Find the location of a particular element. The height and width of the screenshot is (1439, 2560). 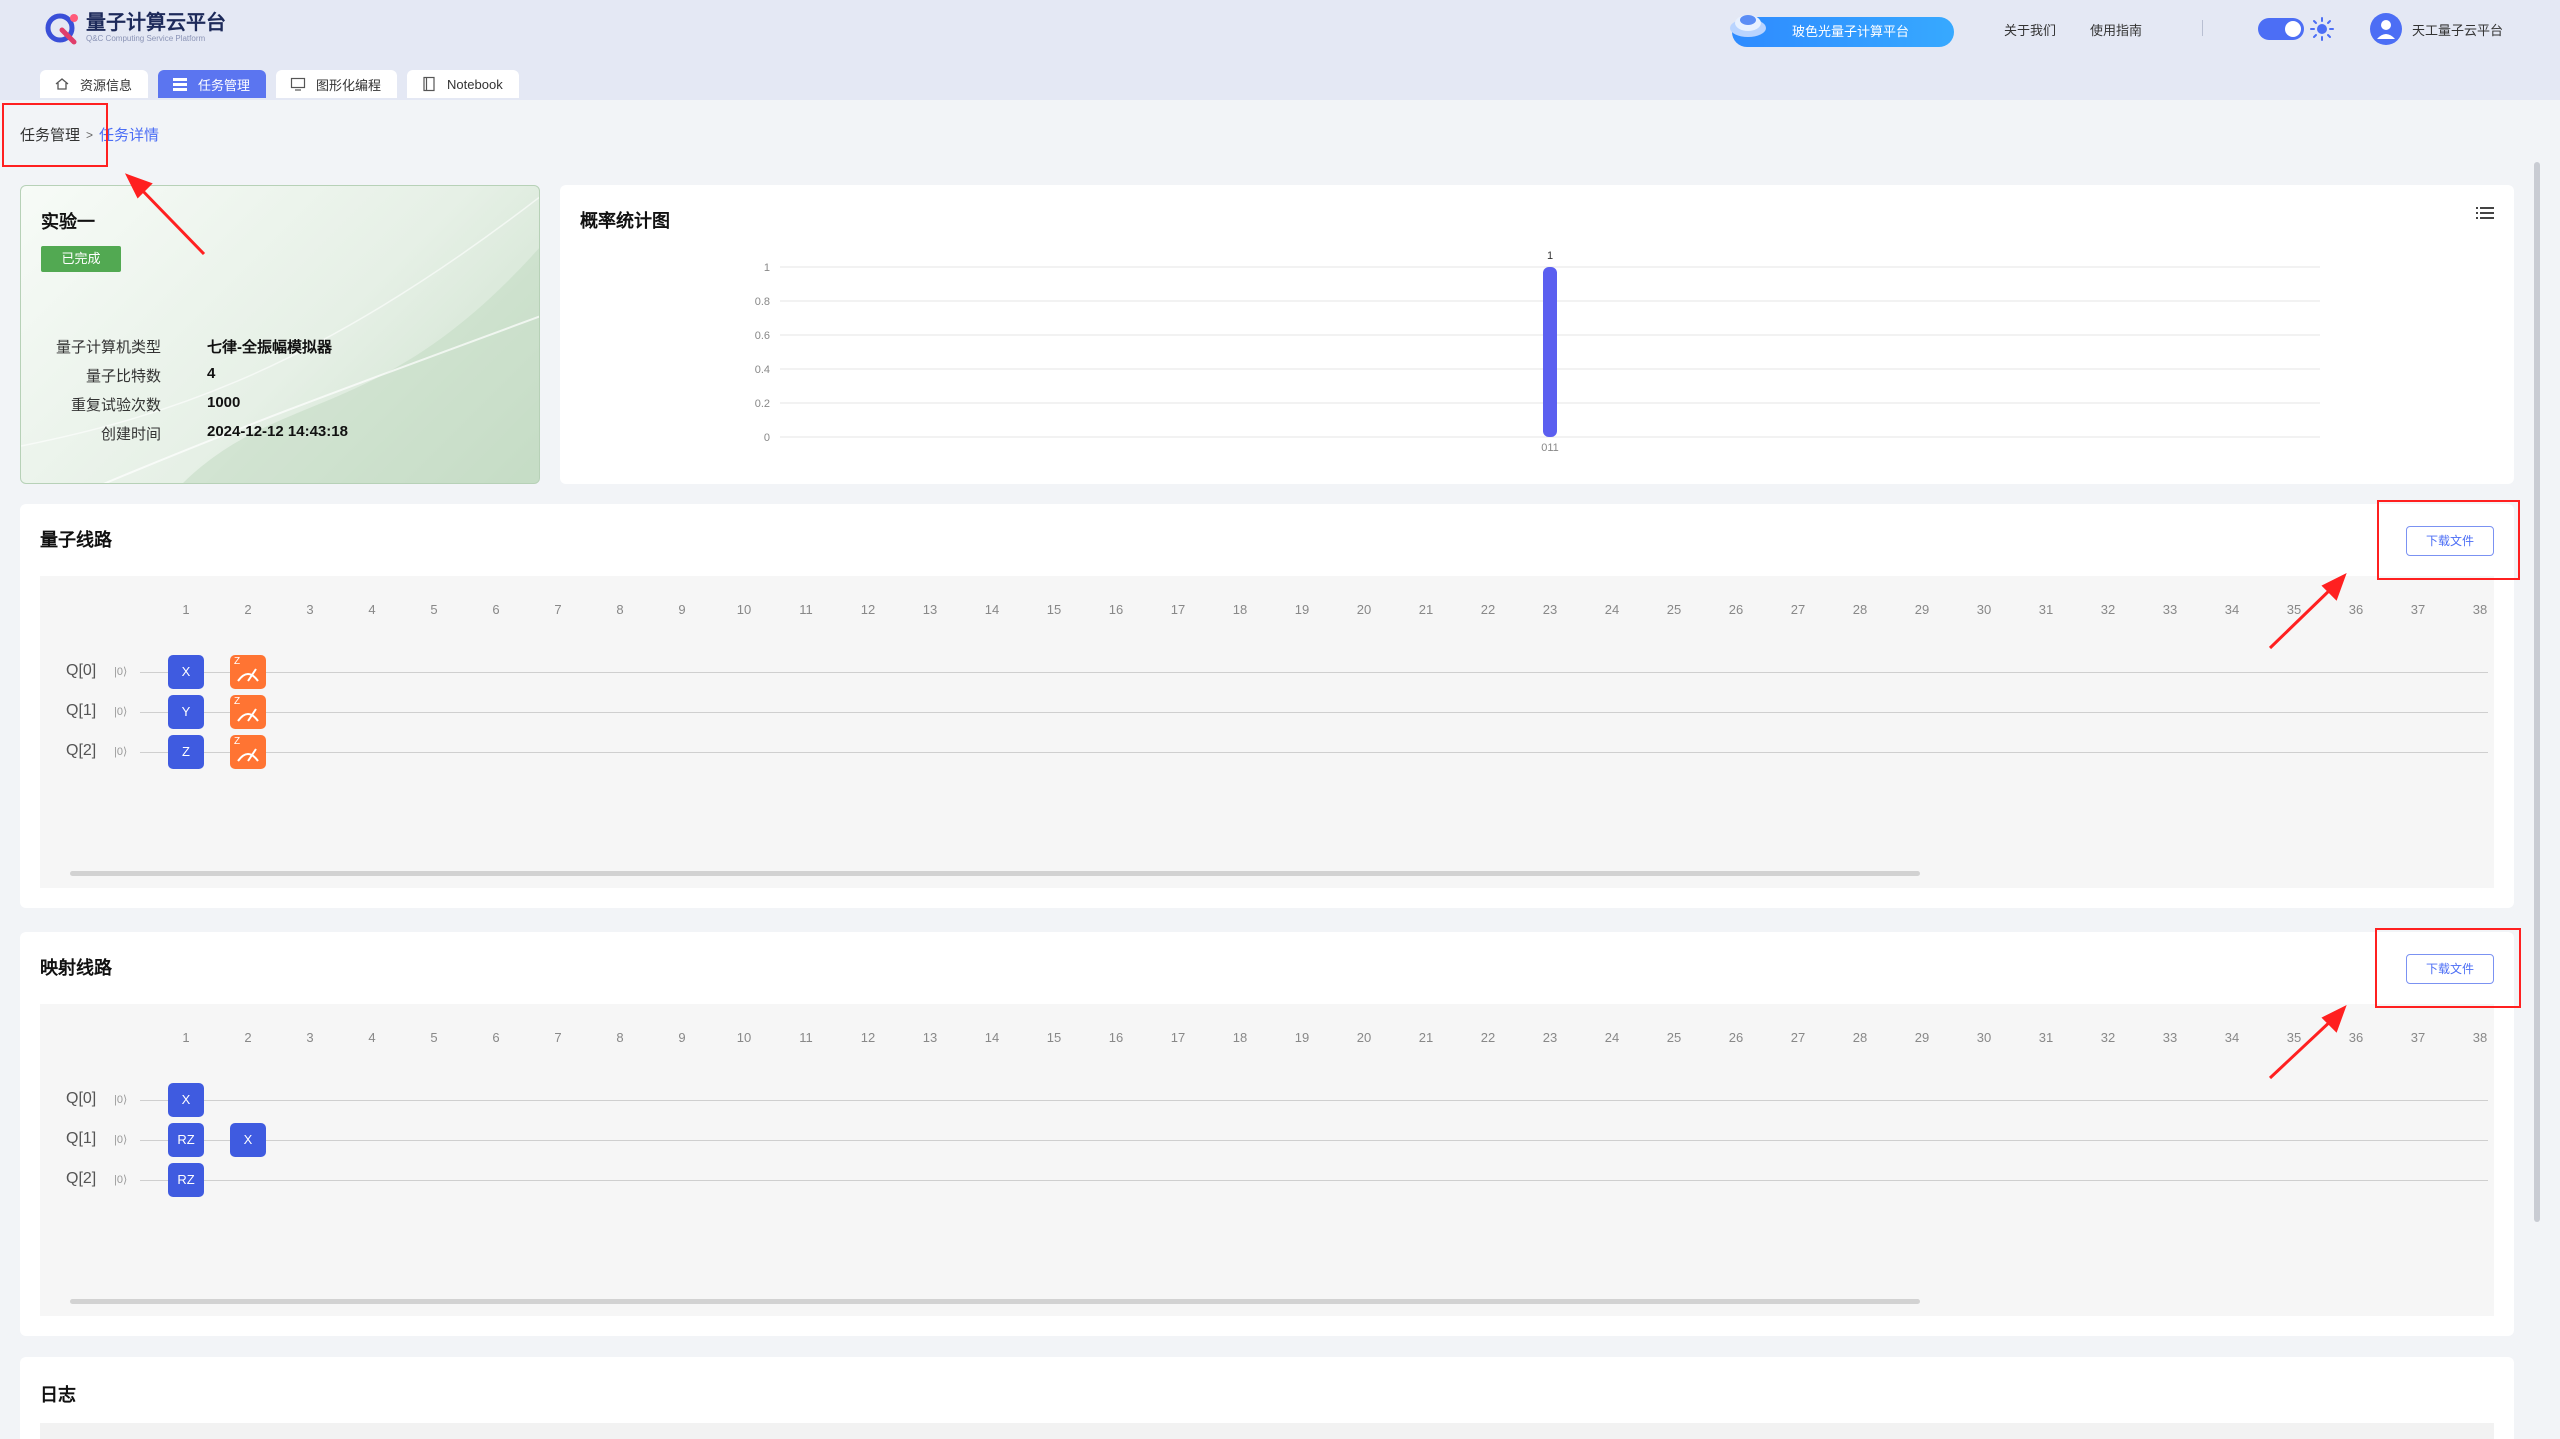

tab-graphical-programming: 图形化编程 is located at coordinates (337, 84).